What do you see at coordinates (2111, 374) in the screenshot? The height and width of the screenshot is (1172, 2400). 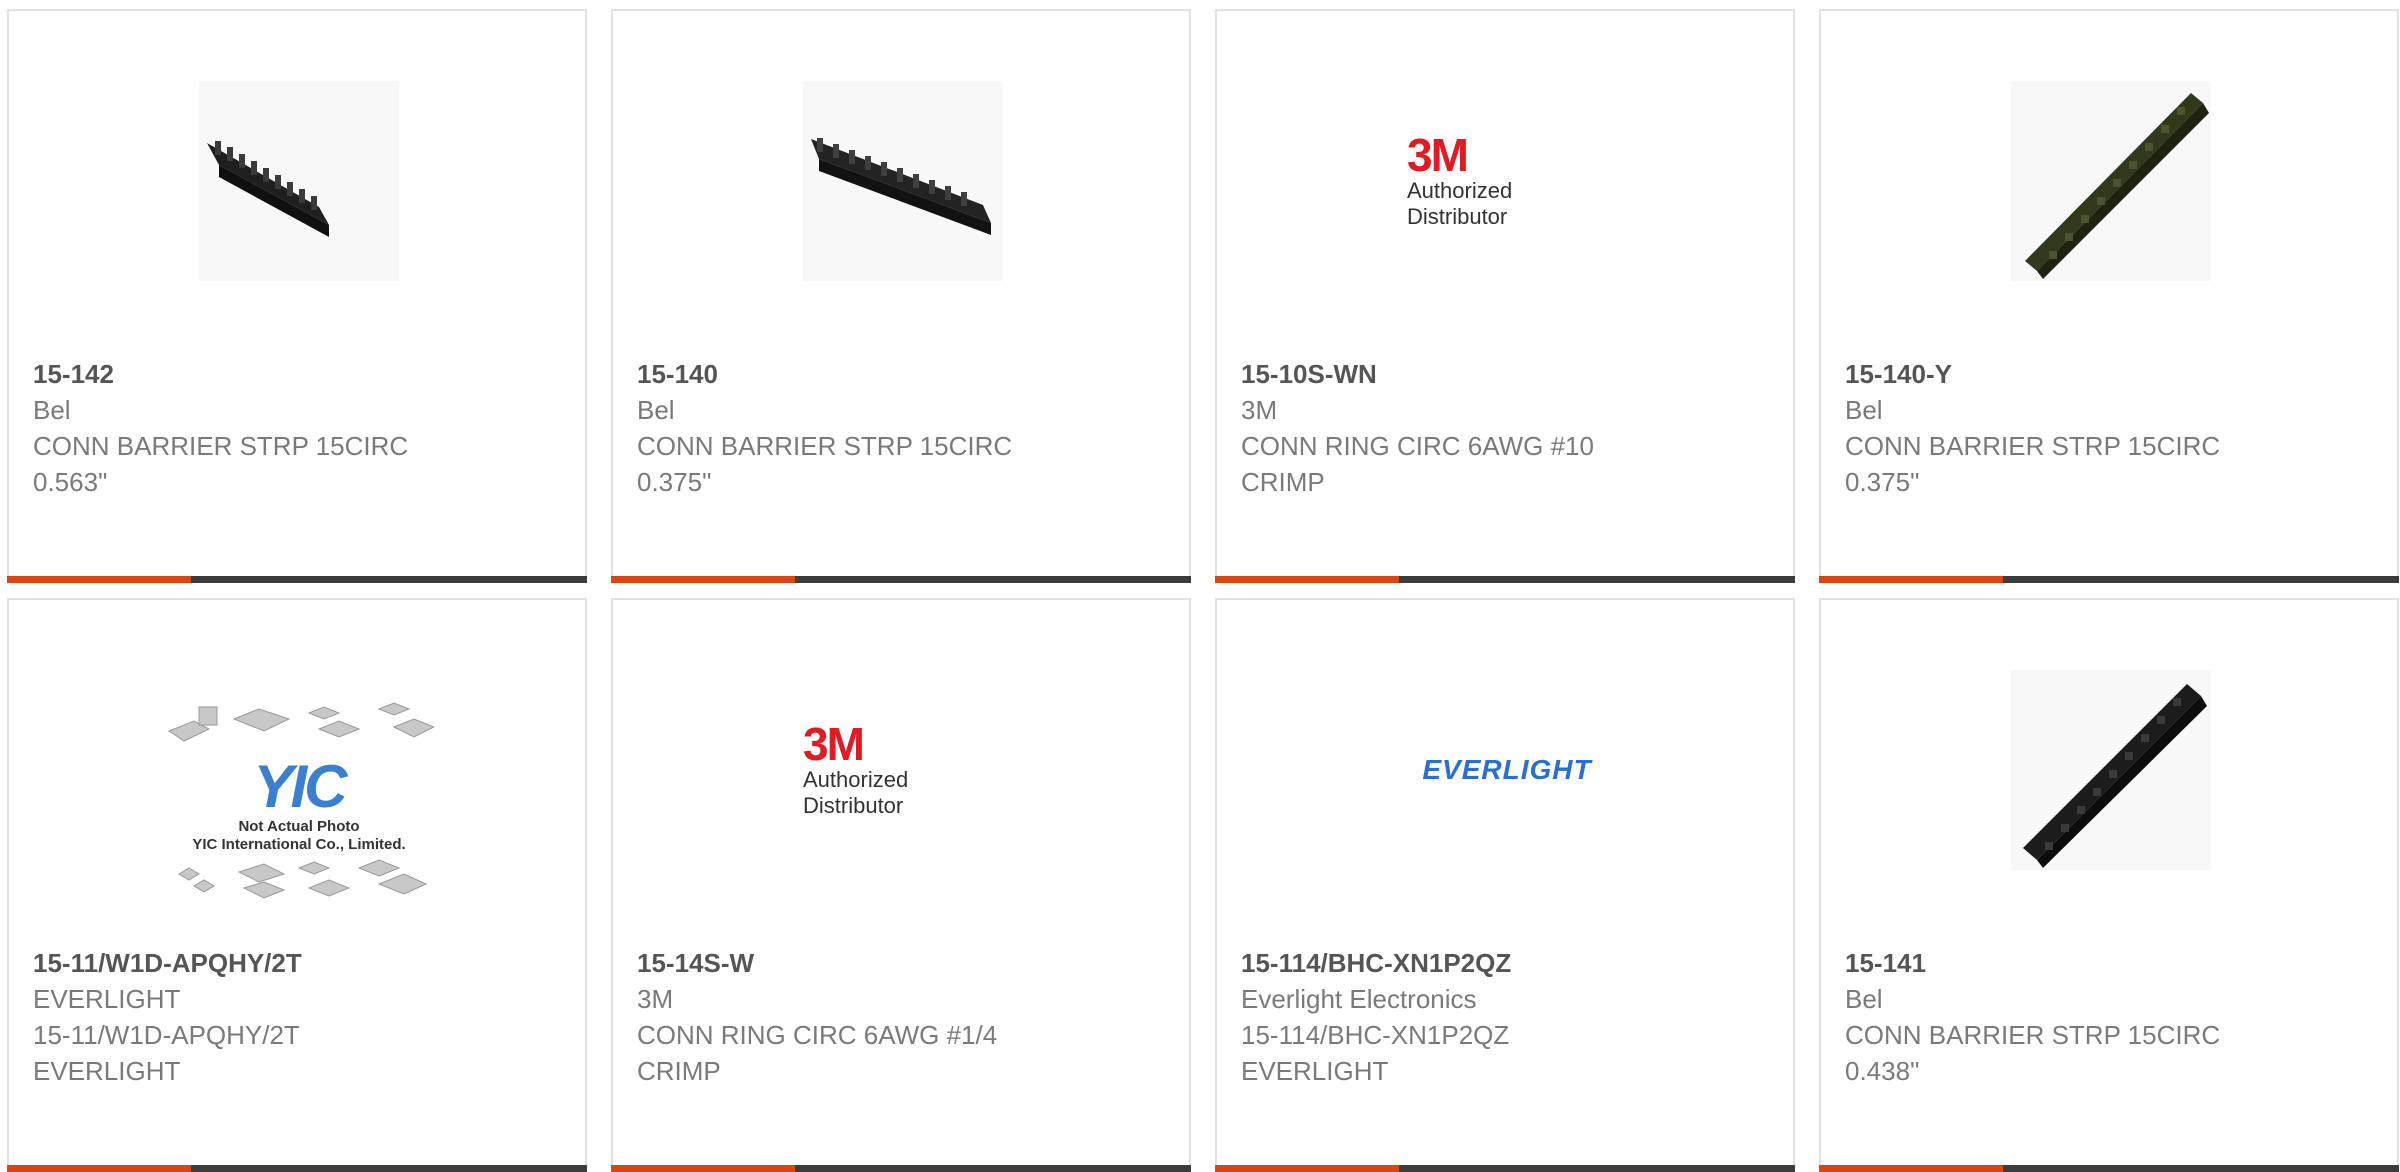 I see `part-number: 15-140-Y` at bounding box center [2111, 374].